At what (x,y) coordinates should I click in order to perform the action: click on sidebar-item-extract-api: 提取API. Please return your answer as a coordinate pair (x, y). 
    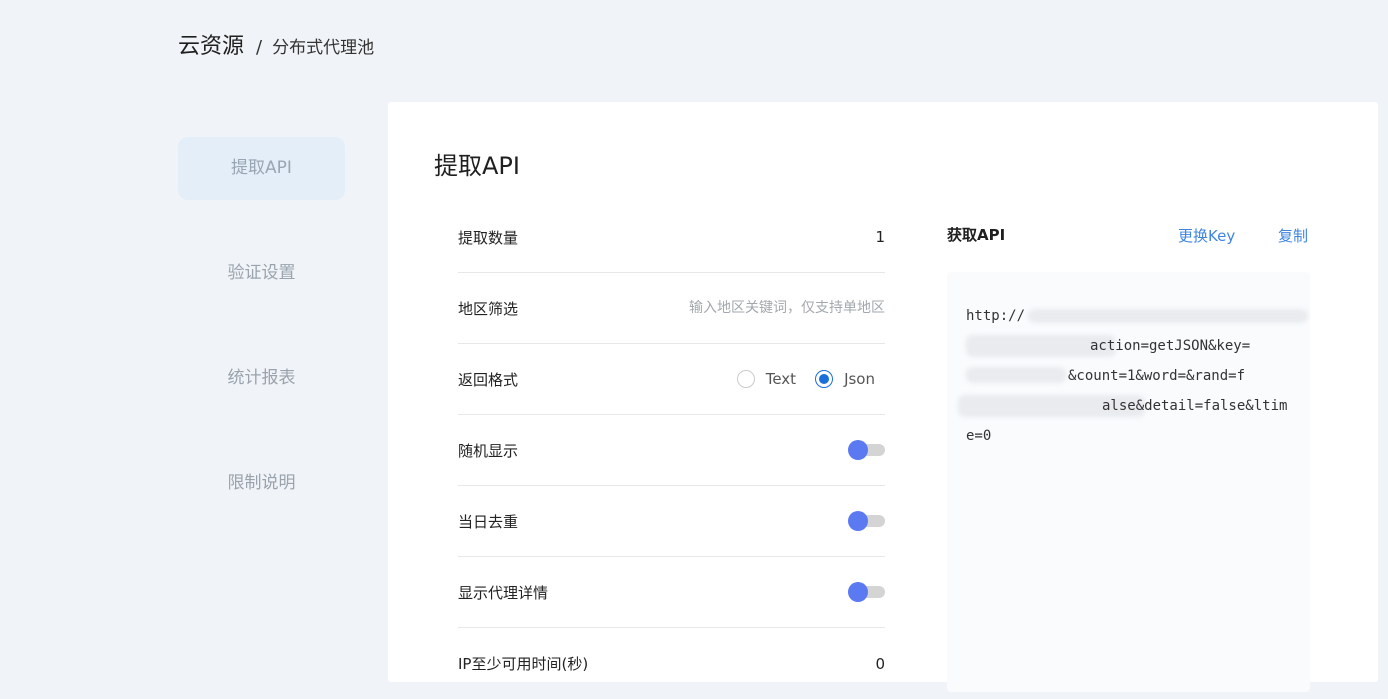
    Looking at the image, I should click on (261, 168).